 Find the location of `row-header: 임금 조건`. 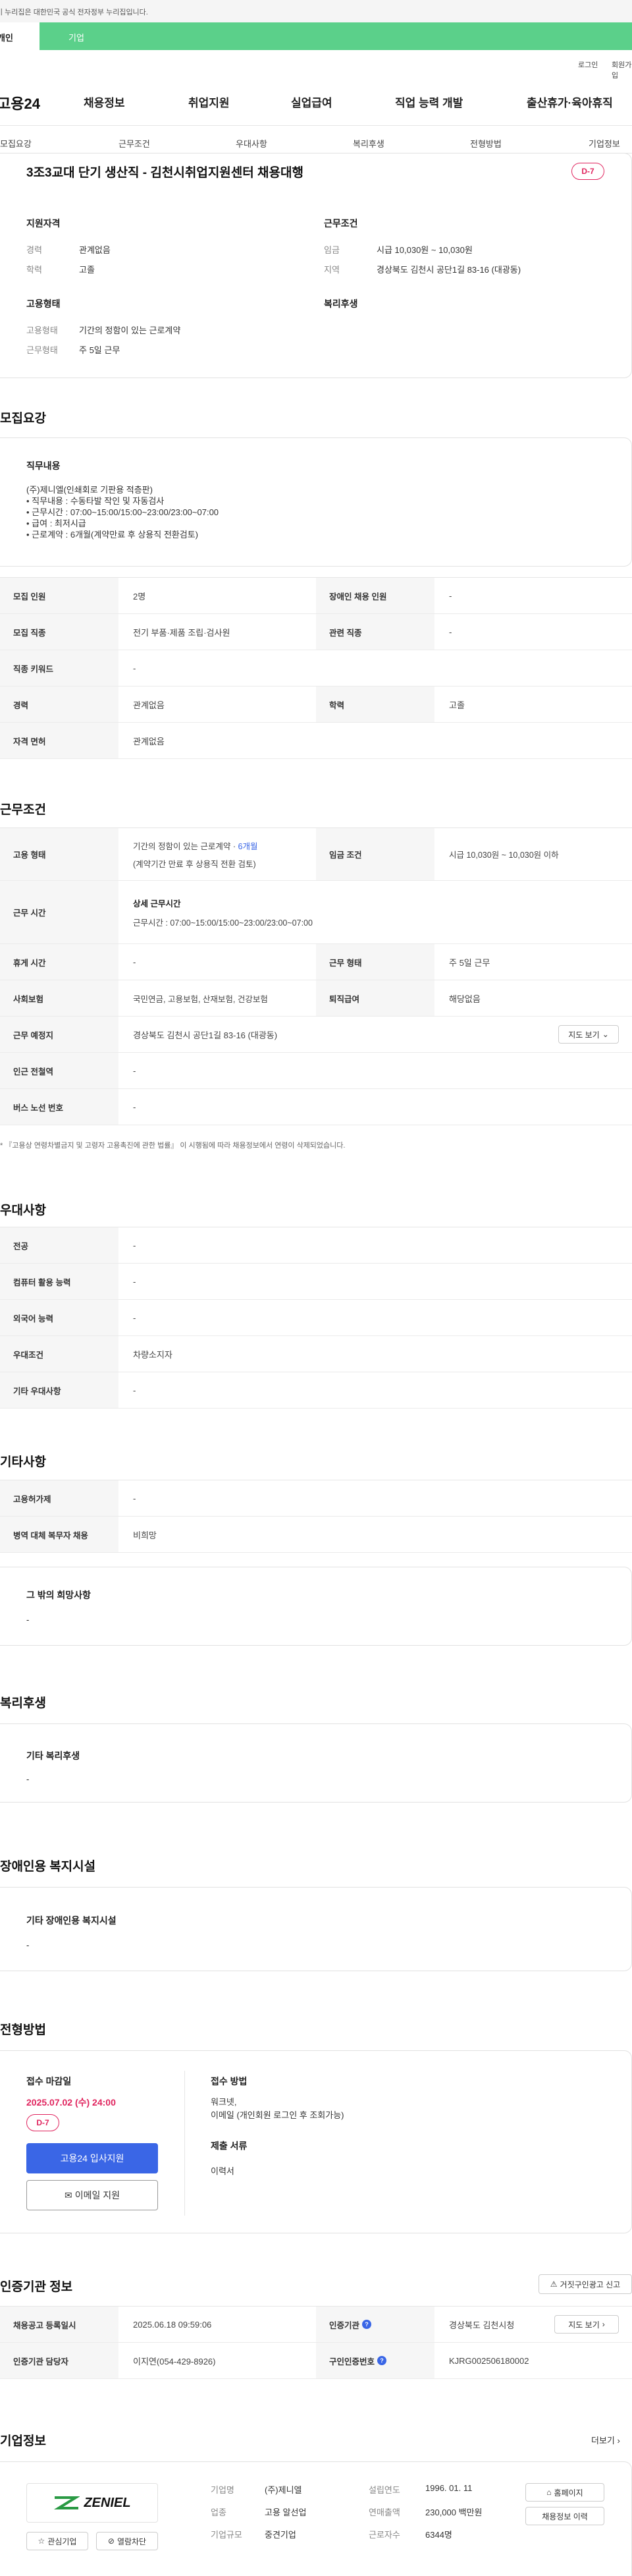

row-header: 임금 조건 is located at coordinates (375, 854).